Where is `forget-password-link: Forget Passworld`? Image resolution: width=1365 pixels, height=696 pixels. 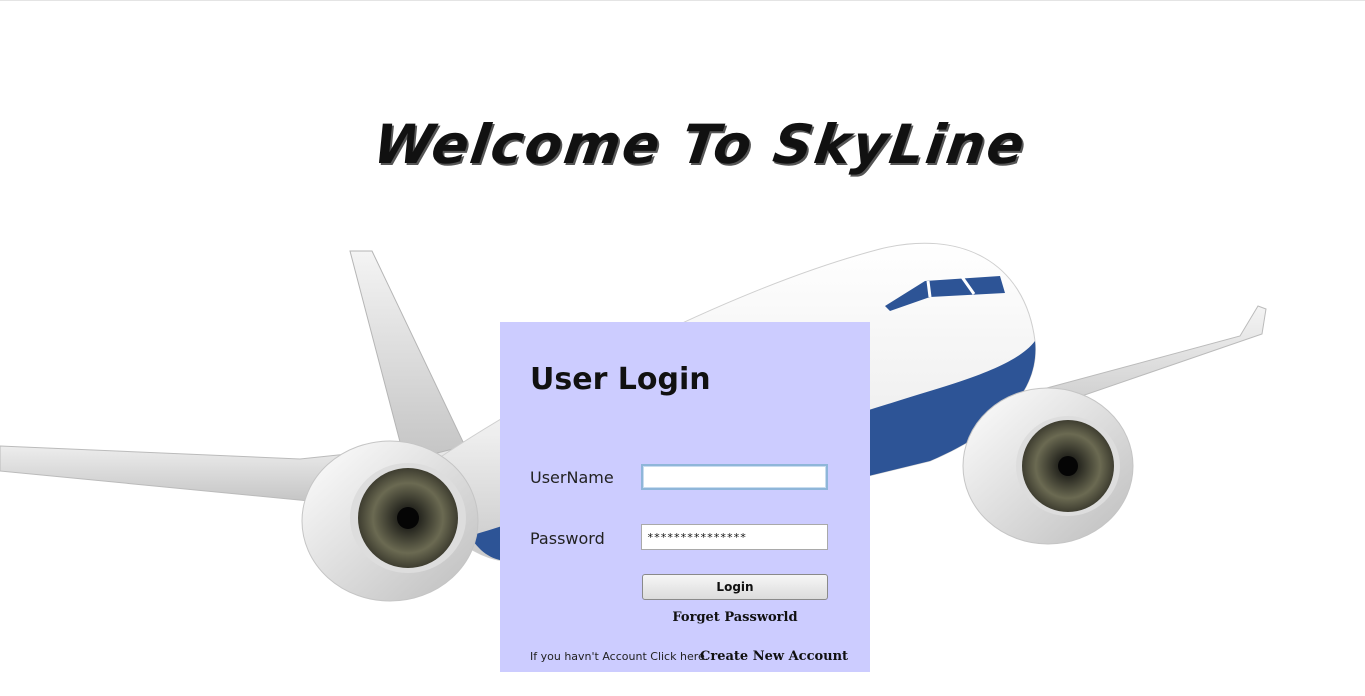
forget-password-link: Forget Passworld is located at coordinates (735, 617).